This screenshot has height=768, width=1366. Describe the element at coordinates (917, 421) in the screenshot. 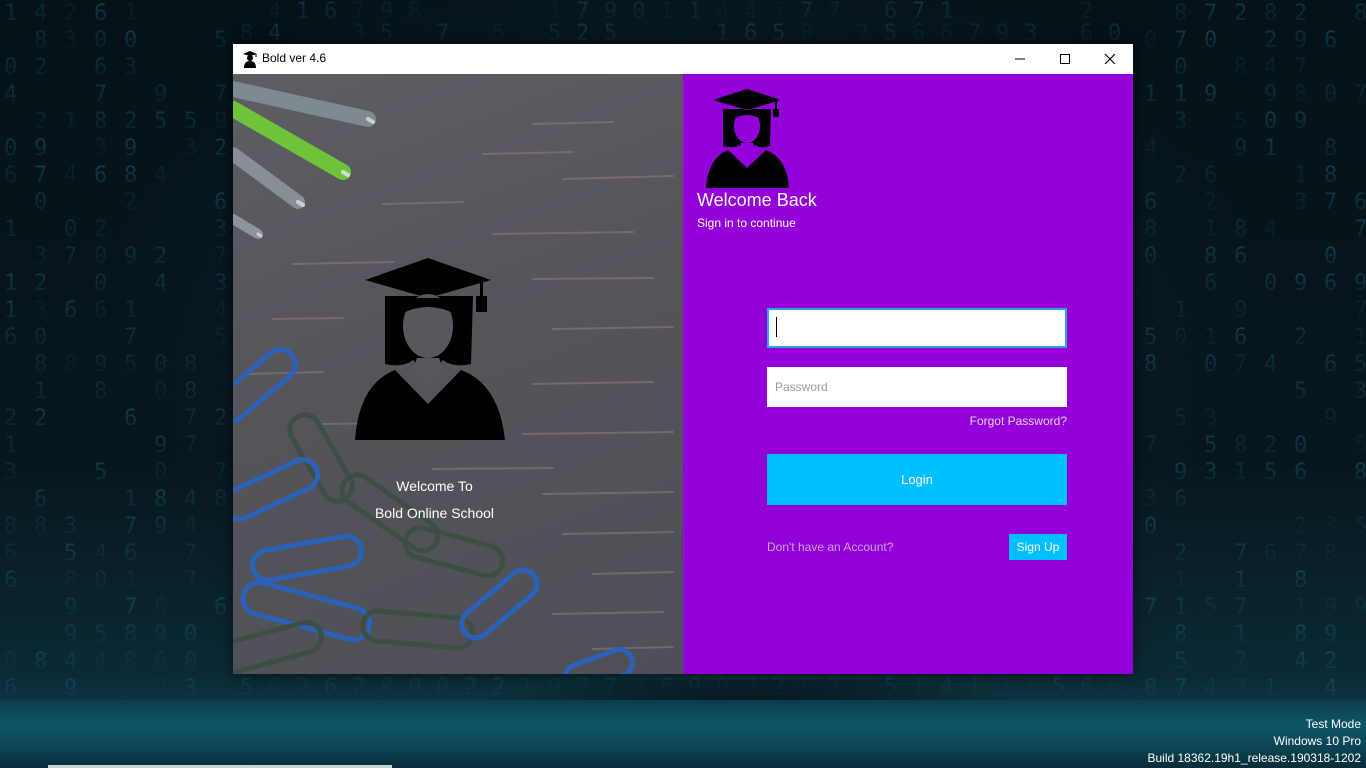

I see `forgot-password-link: Forgot Password?` at that location.